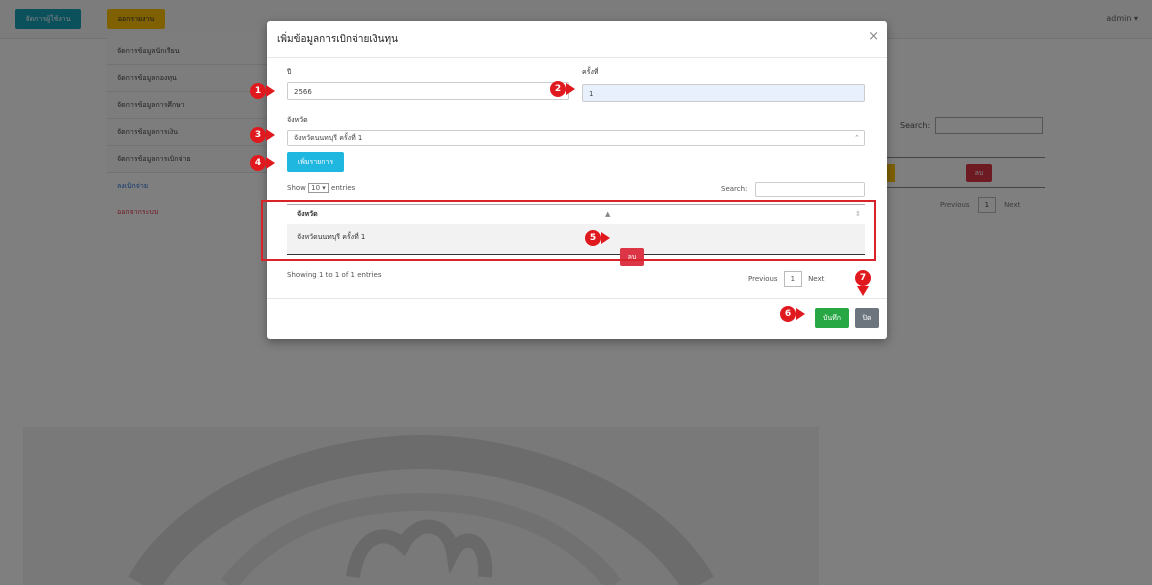 This screenshot has height=585, width=1152. I want to click on round-input: 1, so click(723, 93).